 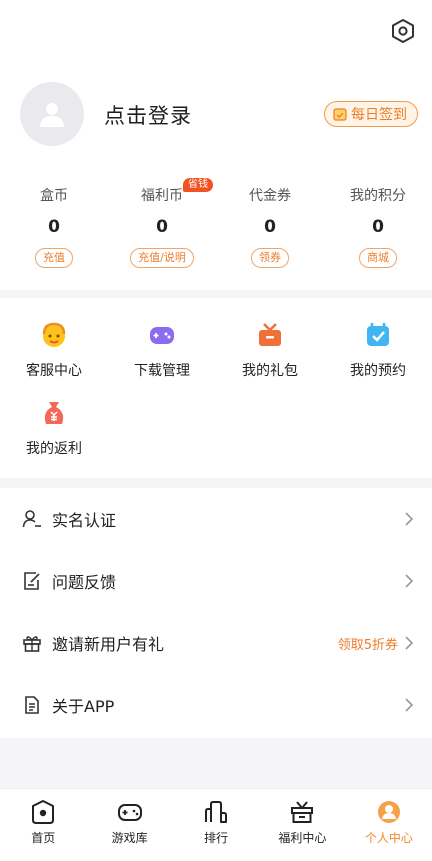 What do you see at coordinates (216, 812) in the screenshot?
I see `ranking-icon` at bounding box center [216, 812].